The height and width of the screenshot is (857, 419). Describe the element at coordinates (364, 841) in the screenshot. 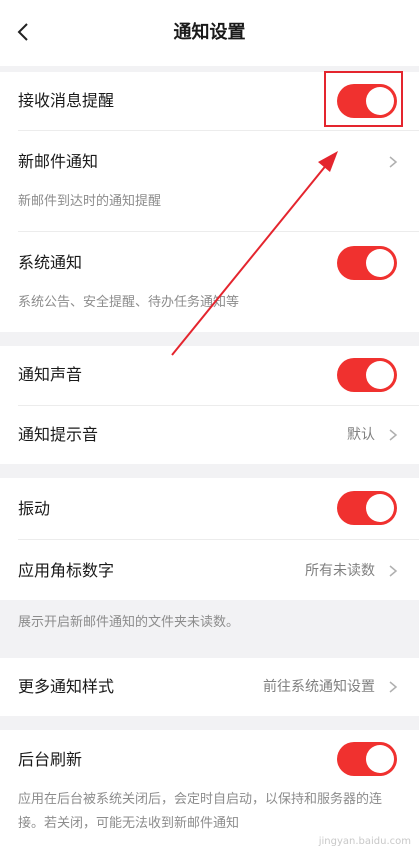

I see `watermark-text: jingyan.baidu.com` at that location.